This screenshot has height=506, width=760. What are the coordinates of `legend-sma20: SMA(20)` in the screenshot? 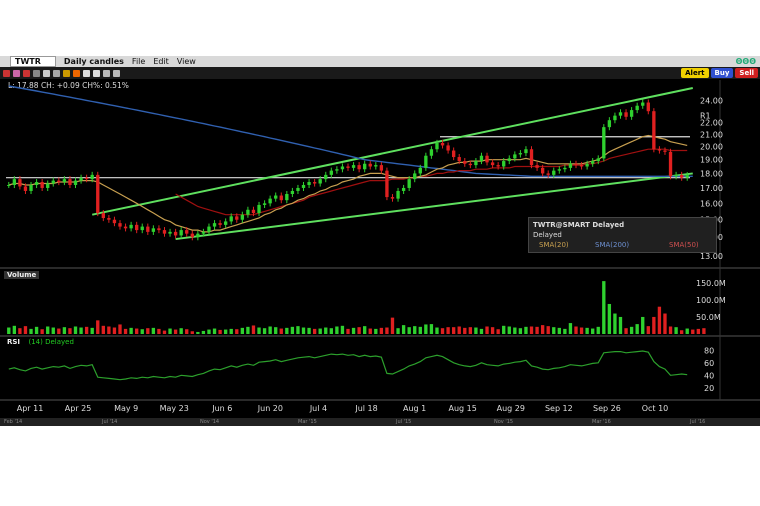 It's located at (554, 245).